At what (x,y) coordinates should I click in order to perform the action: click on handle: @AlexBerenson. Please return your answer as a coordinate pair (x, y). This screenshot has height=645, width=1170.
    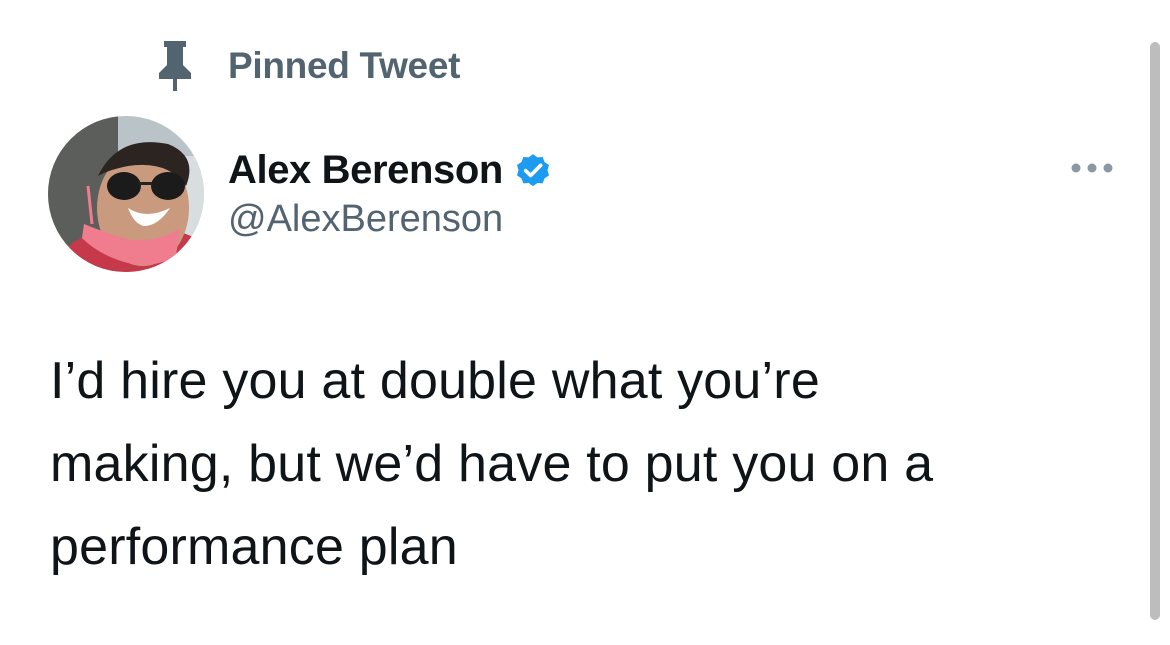
    Looking at the image, I should click on (391, 219).